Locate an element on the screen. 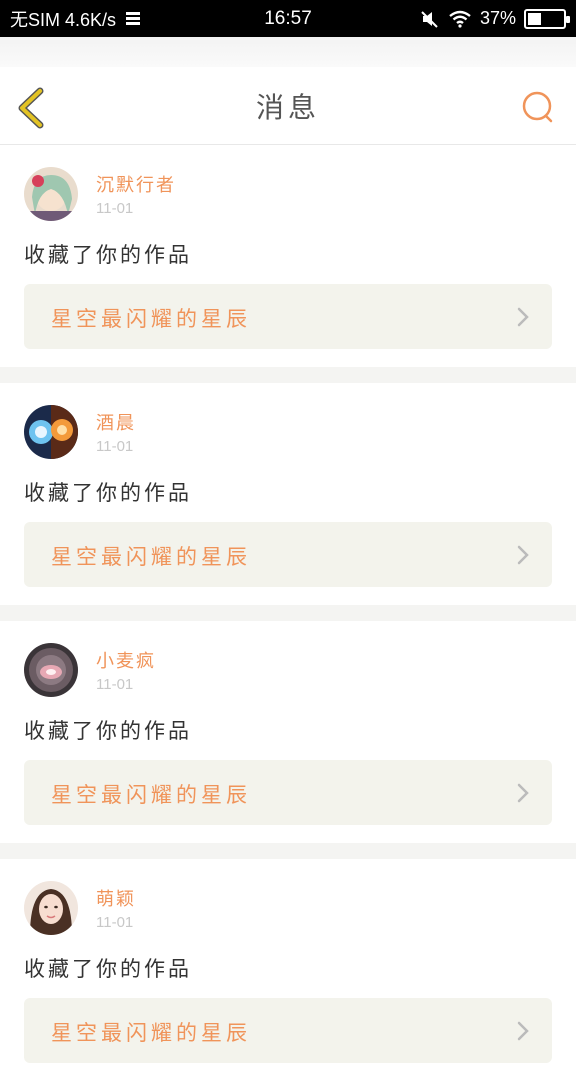 The image size is (576, 1081). wifi-icon is located at coordinates (460, 19).